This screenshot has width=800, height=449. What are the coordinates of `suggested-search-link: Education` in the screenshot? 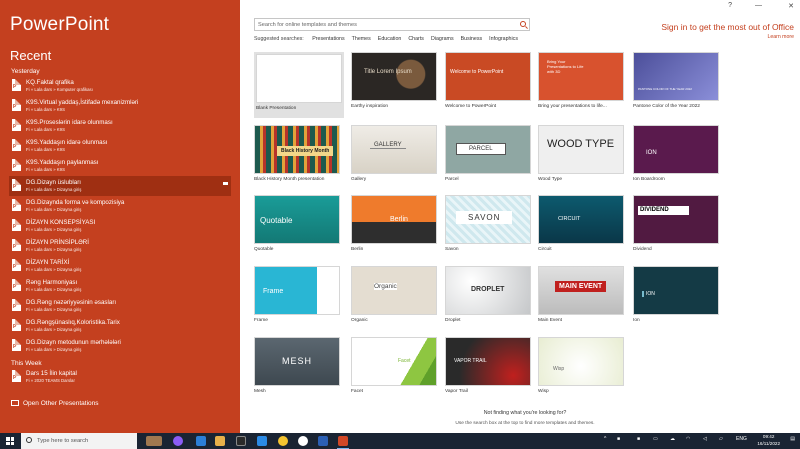 It's located at (390, 39).